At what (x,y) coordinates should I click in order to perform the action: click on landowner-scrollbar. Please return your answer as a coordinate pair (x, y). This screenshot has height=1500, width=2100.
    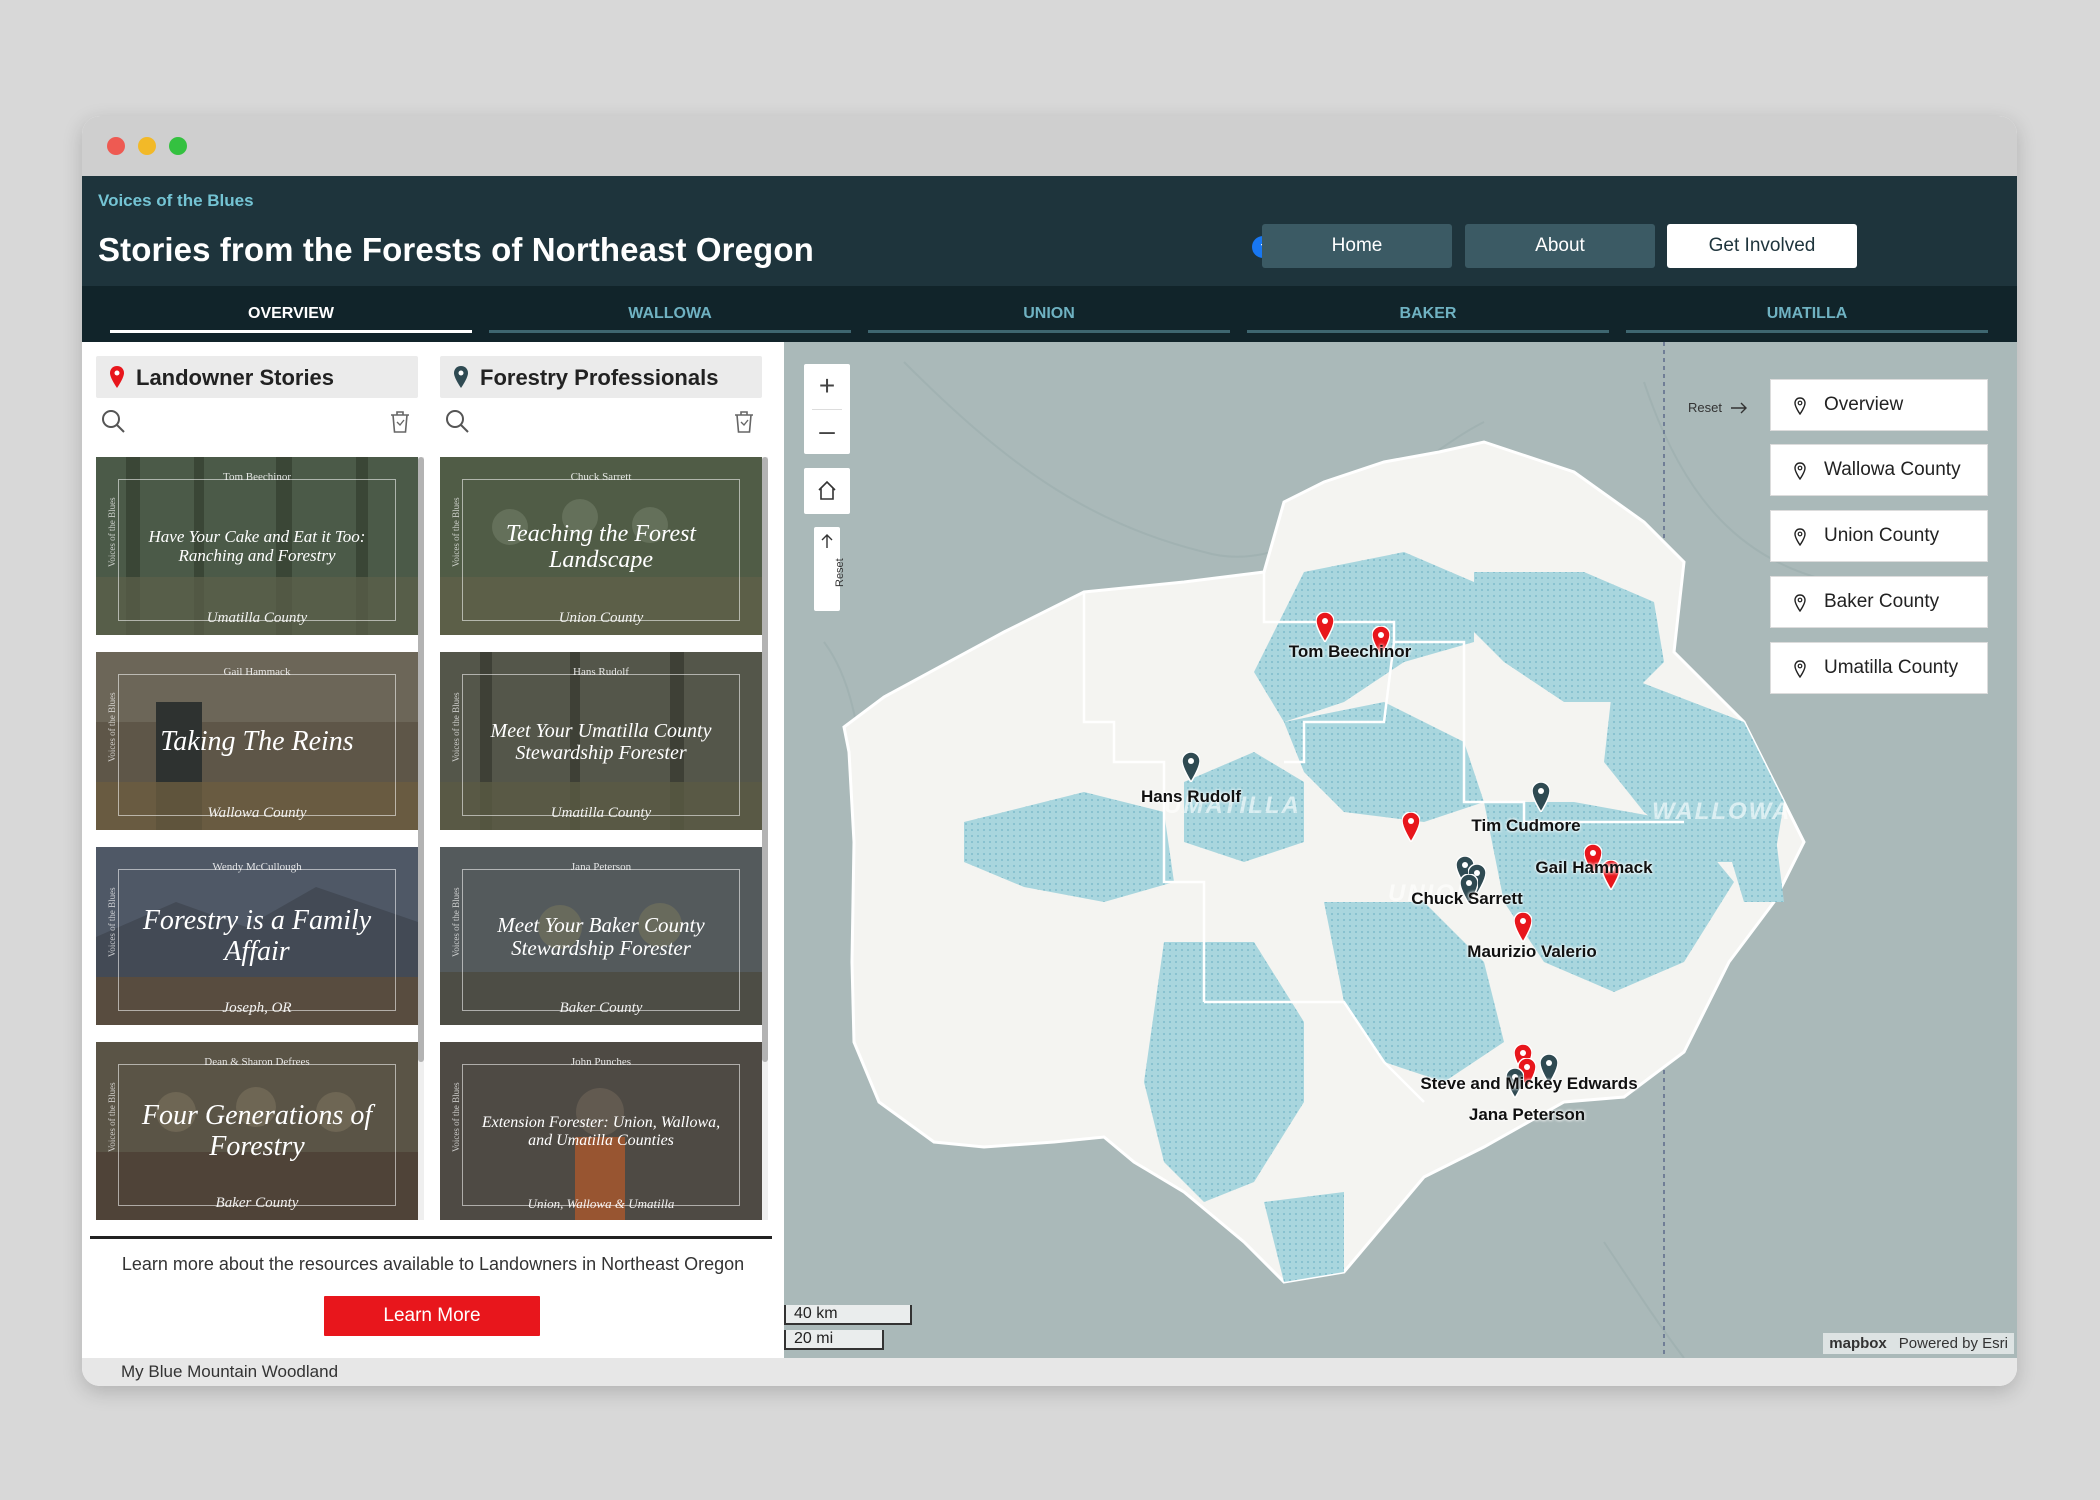
    Looking at the image, I should click on (421, 838).